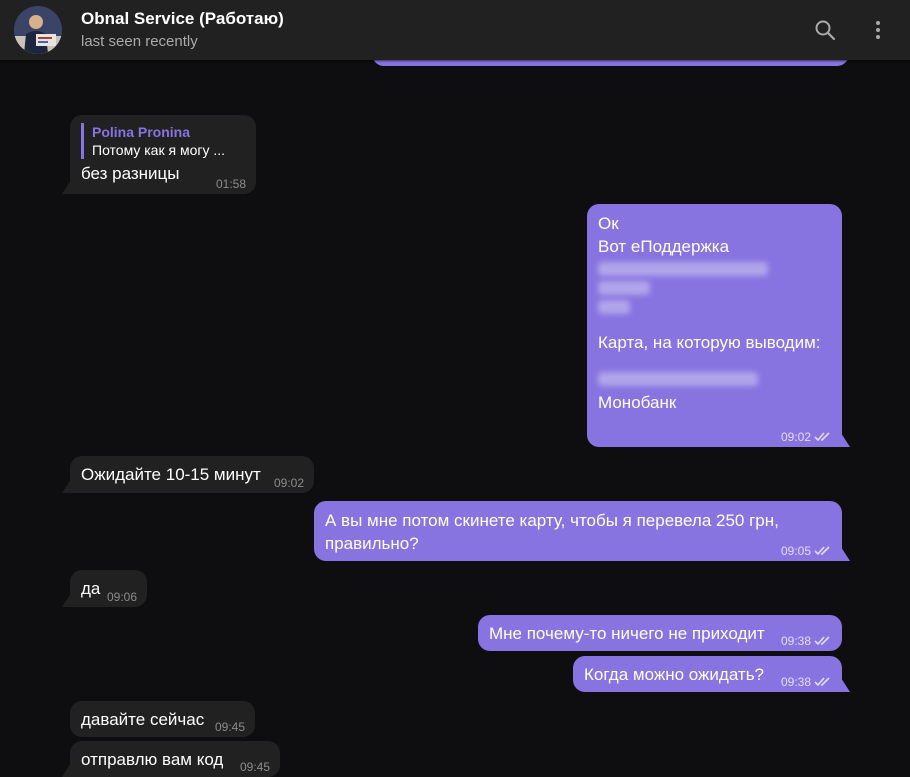 The image size is (910, 777). I want to click on message-text-line: Вот еПоддержка, so click(664, 246).